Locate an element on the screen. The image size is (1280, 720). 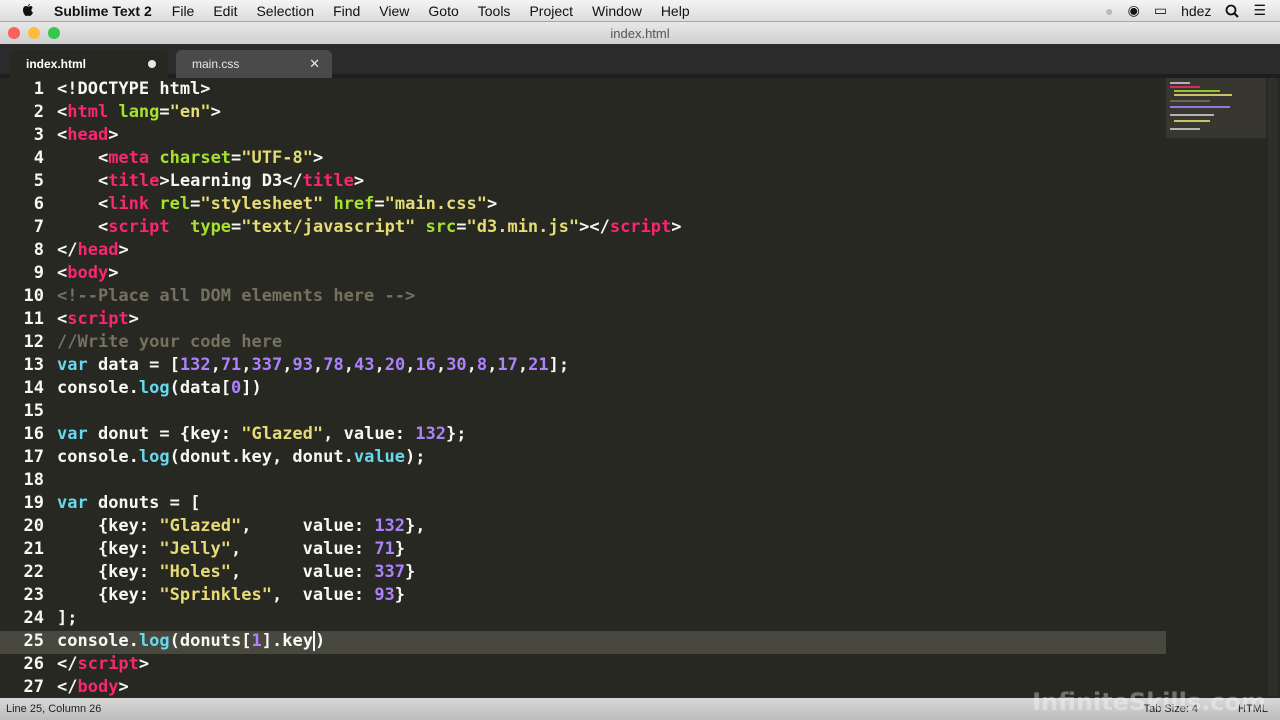
code-line: {key: "Sprinkles", value: 93} is located at coordinates (231, 595).